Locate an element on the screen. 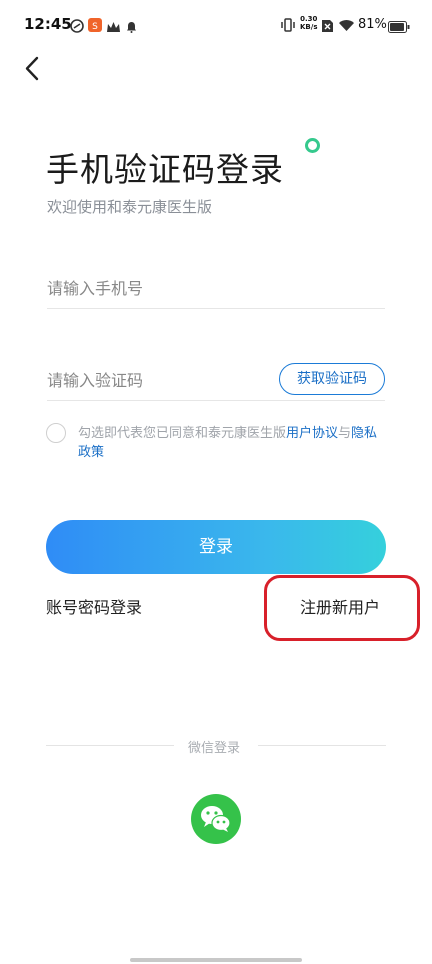 The width and height of the screenshot is (432, 964). back-button is located at coordinates (33, 69).